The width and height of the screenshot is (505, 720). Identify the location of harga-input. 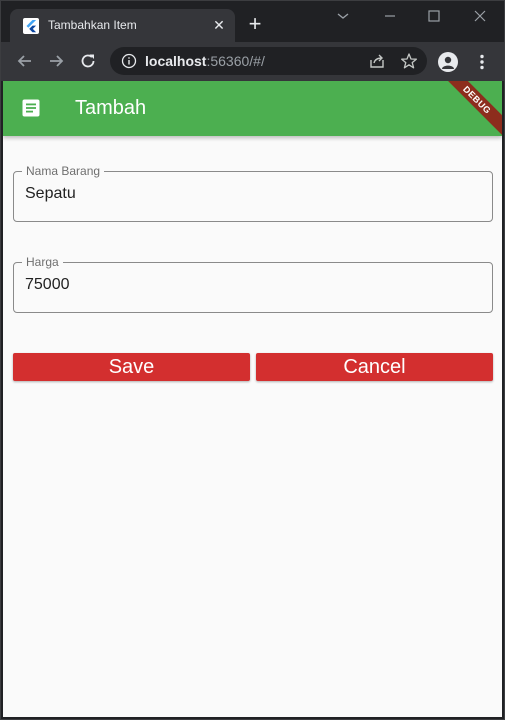
(250, 285).